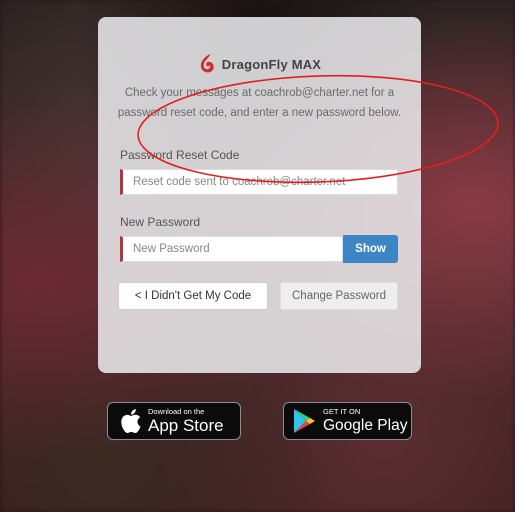  Describe the element at coordinates (231, 249) in the screenshot. I see `new-password-input` at that location.